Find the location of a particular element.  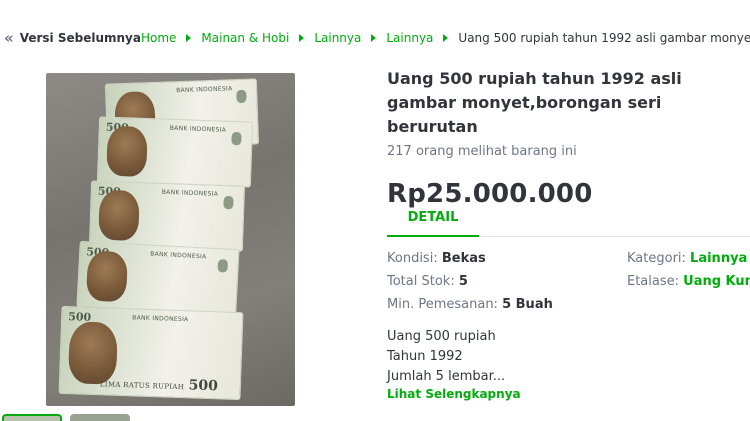

breadcrumb-lainnya-1: Lainnya is located at coordinates (337, 38).